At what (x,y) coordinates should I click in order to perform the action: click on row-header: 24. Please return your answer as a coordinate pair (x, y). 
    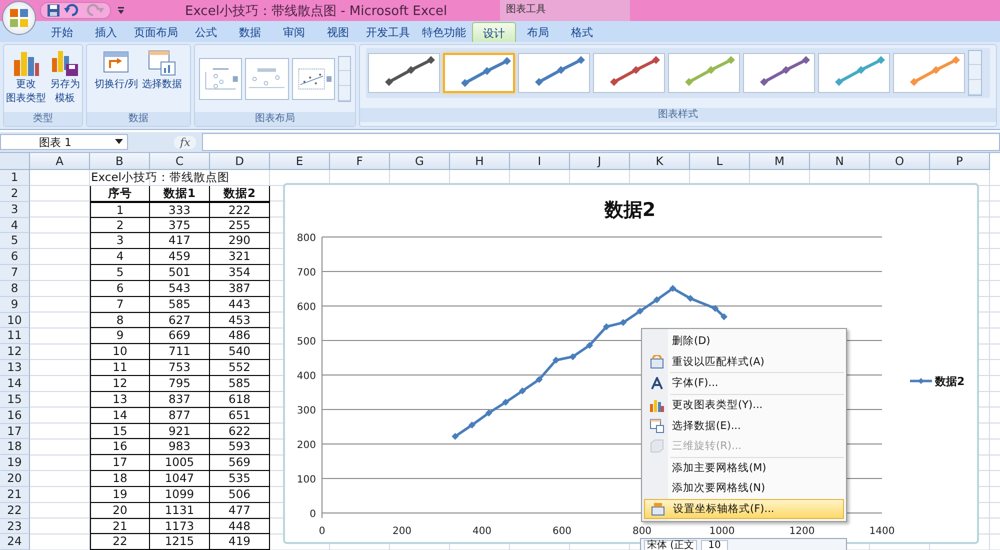
    Looking at the image, I should click on (15, 542).